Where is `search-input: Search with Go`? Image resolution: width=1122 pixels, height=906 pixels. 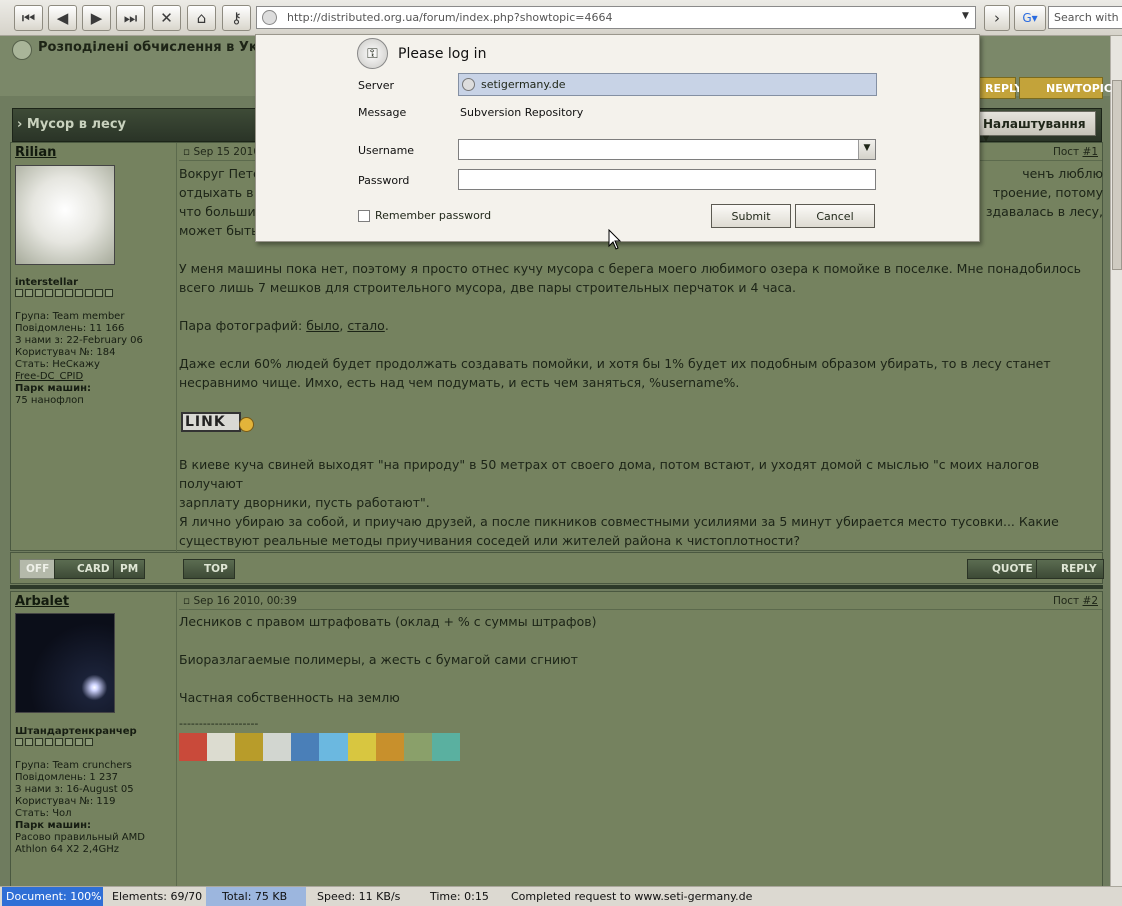
search-input: Search with Go is located at coordinates (1085, 17).